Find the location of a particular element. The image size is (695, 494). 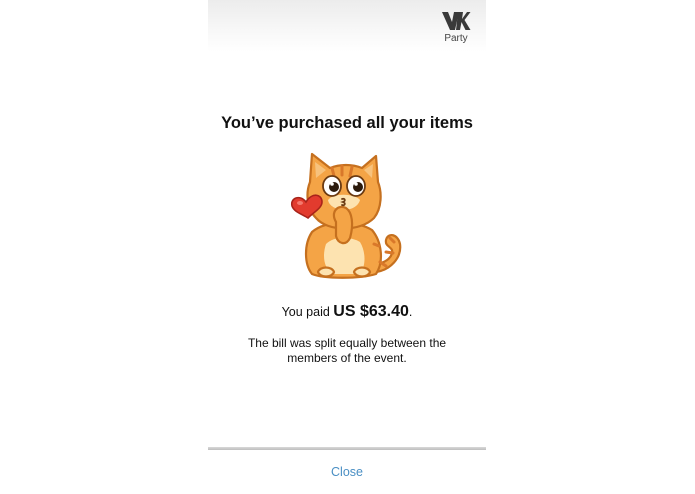

brand: Party is located at coordinates (456, 27).